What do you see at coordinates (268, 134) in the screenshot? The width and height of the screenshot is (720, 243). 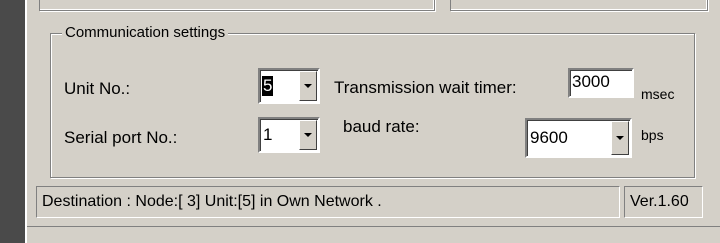 I see `serial-port-value: 1` at bounding box center [268, 134].